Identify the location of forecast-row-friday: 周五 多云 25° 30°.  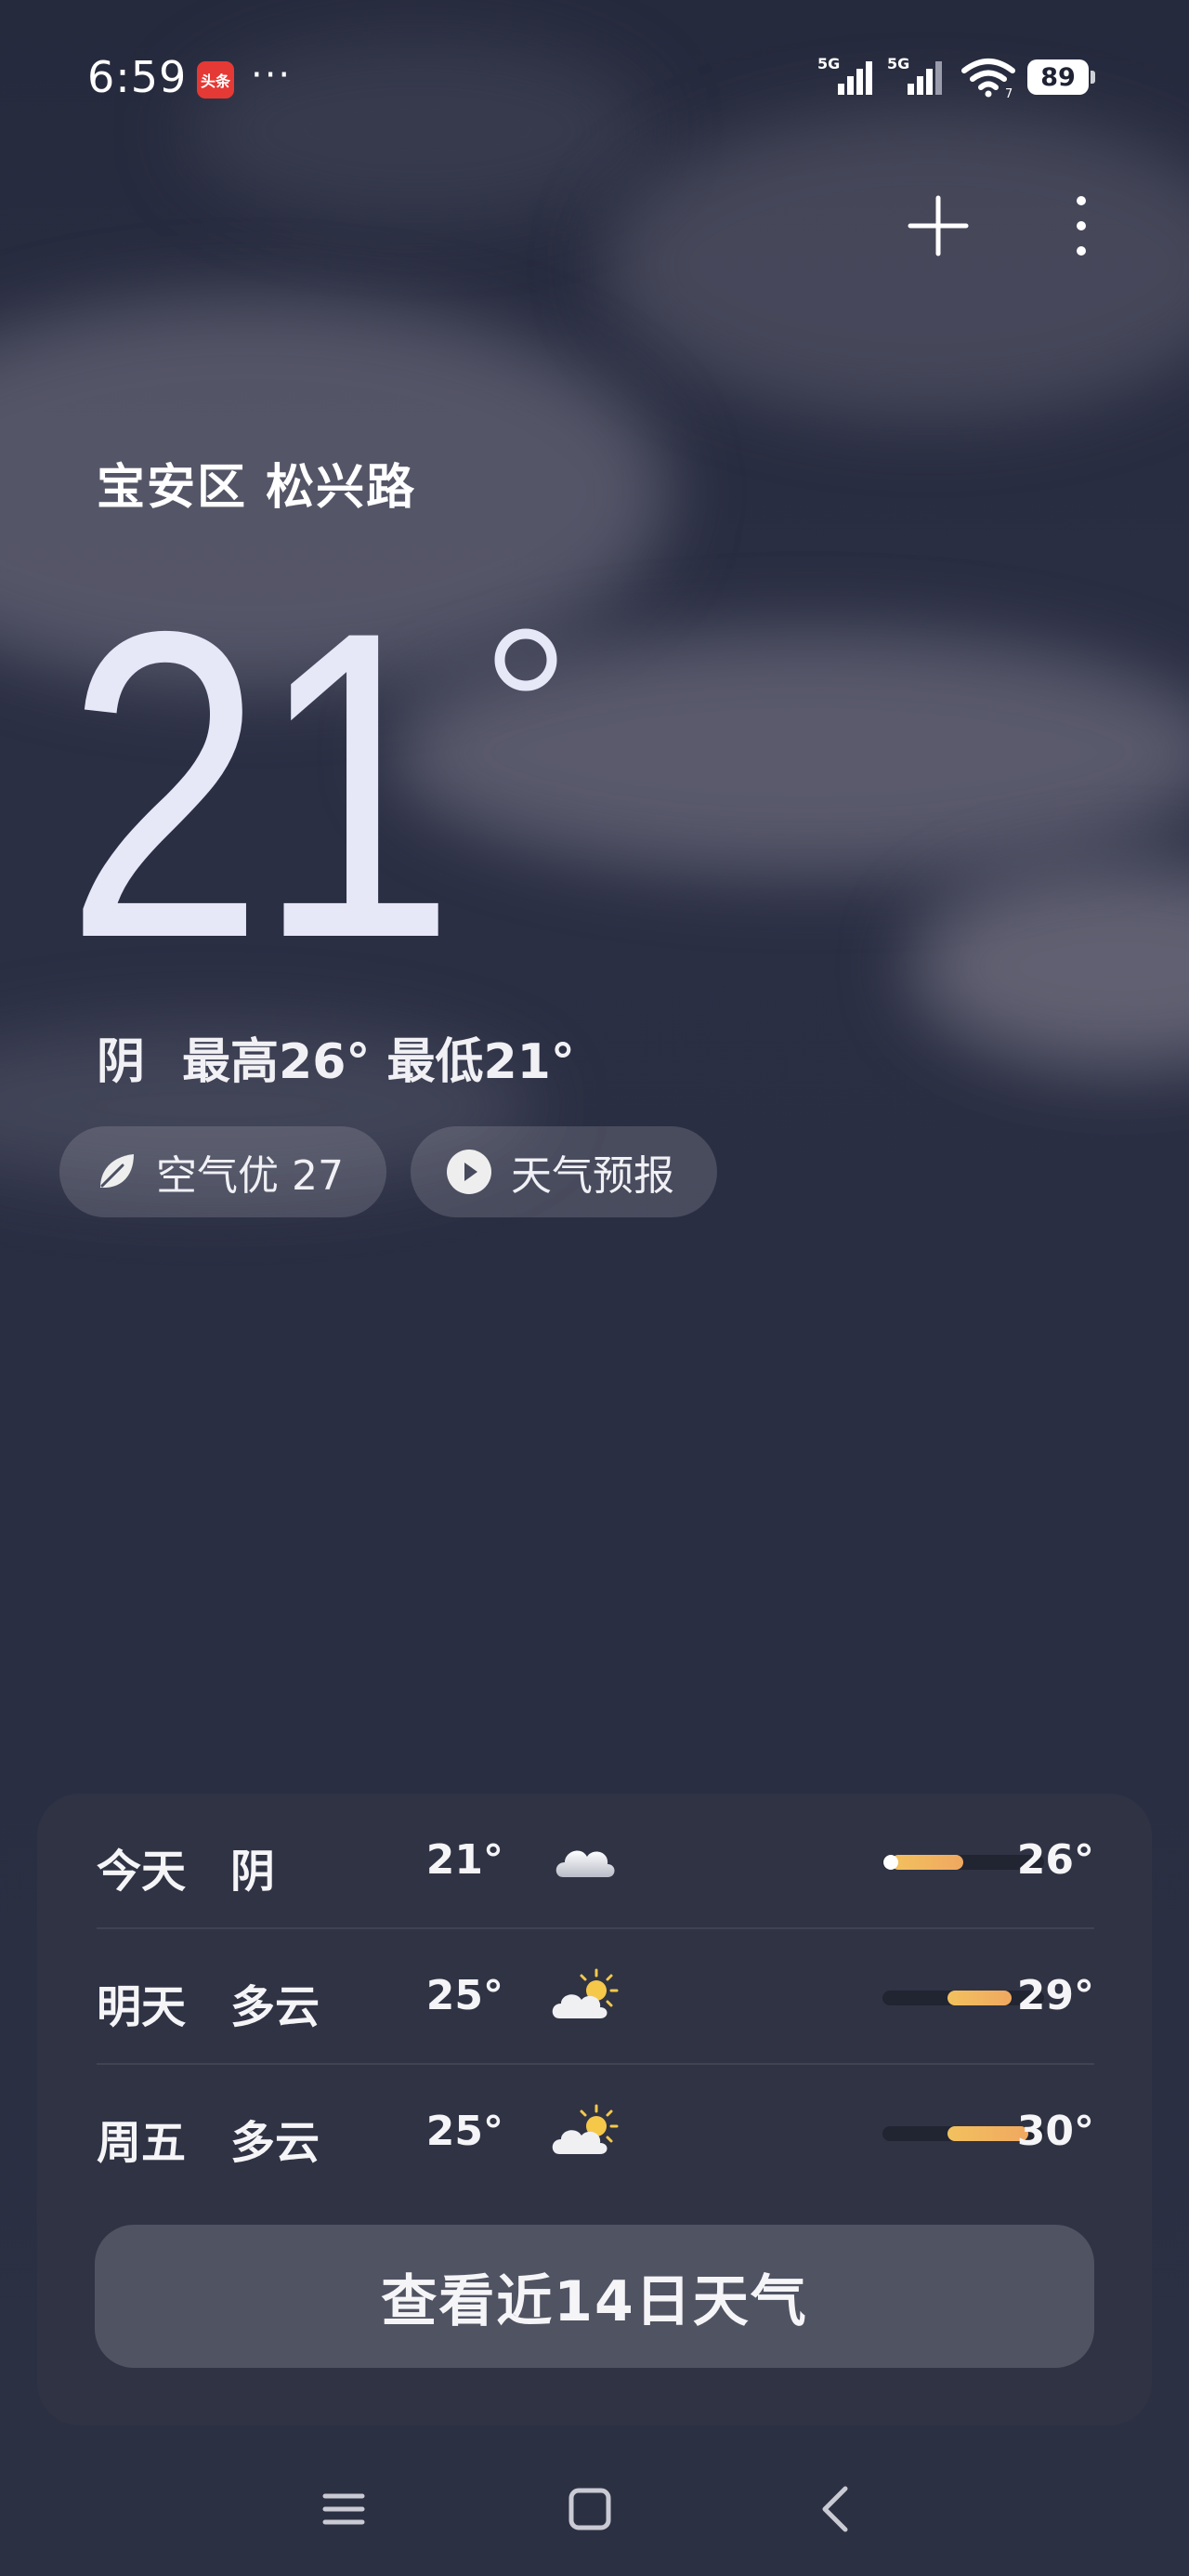
(595, 2133).